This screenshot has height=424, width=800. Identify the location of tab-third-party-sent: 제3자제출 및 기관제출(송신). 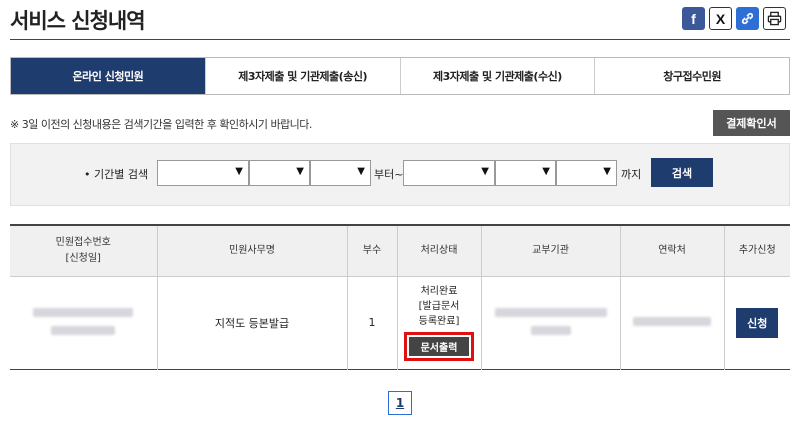
(302, 76).